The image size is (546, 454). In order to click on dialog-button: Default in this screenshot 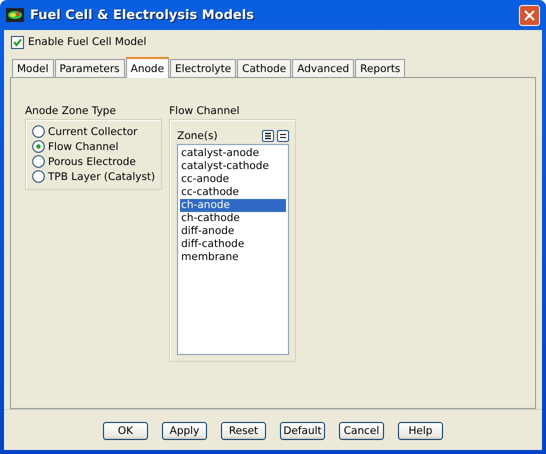, I will do `click(302, 431)`.